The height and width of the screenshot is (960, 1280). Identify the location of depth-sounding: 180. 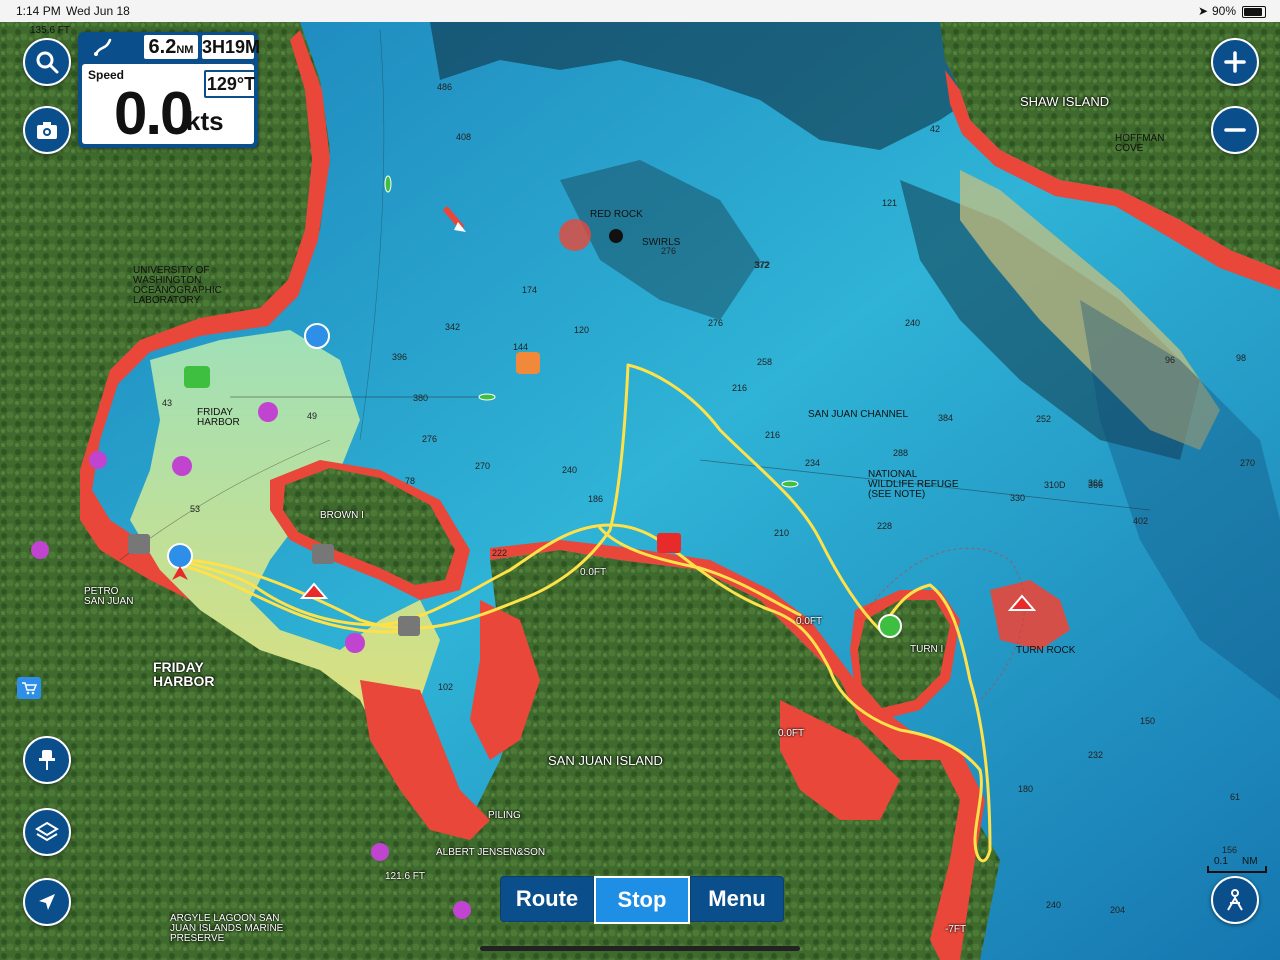
(1026, 789).